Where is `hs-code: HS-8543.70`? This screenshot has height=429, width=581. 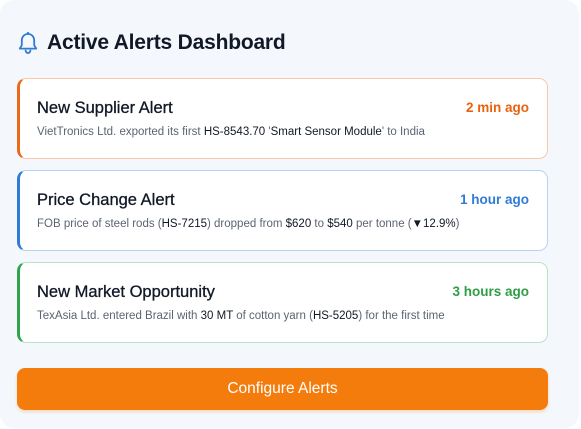
hs-code: HS-8543.70 is located at coordinates (234, 132).